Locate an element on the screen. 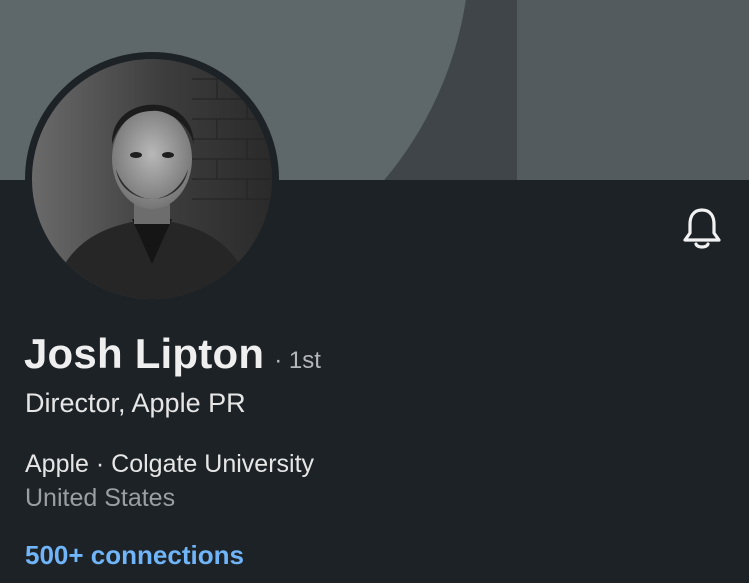  avatar-photo is located at coordinates (152, 179).